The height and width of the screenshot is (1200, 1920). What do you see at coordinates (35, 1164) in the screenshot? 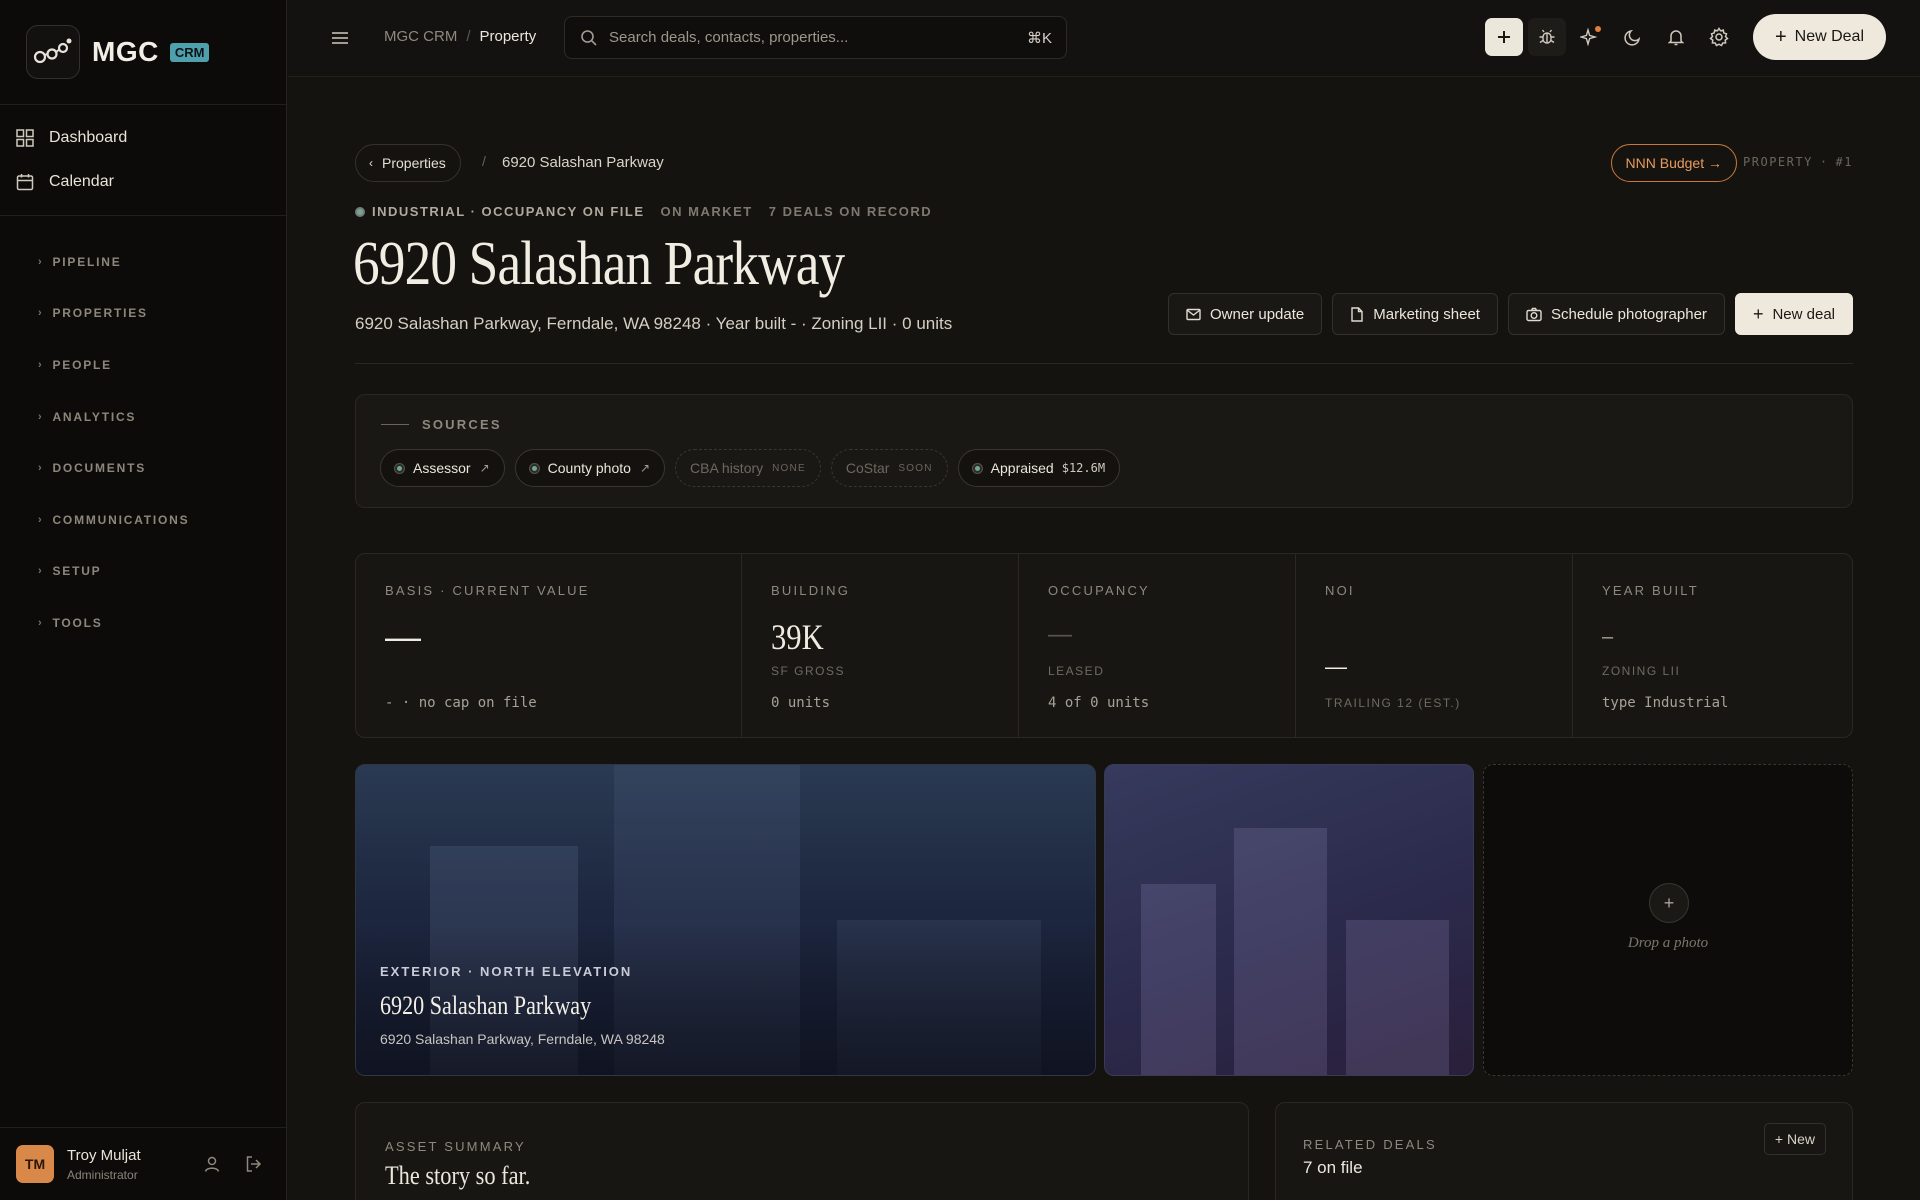
I see `avatar: TM` at bounding box center [35, 1164].